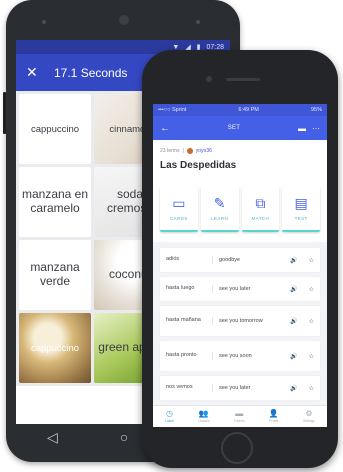 The width and height of the screenshot is (343, 472). What do you see at coordinates (169, 421) in the screenshot?
I see `tab-label: Latest` at bounding box center [169, 421].